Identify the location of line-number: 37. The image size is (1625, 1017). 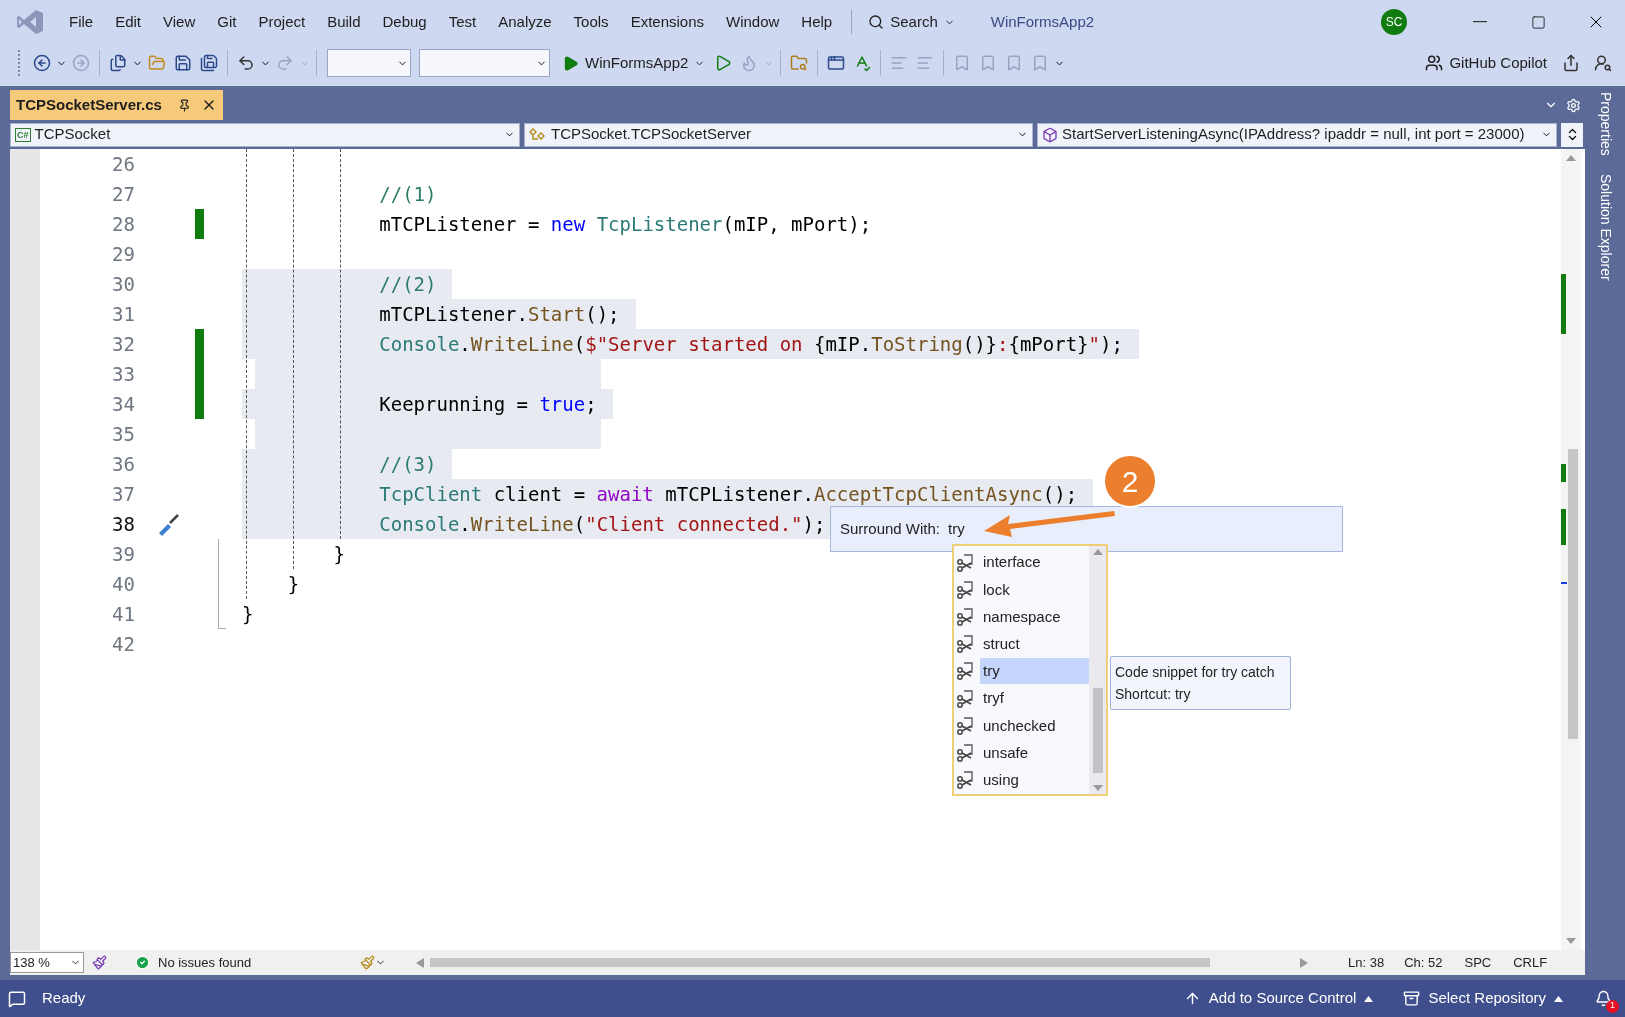
(123, 494).